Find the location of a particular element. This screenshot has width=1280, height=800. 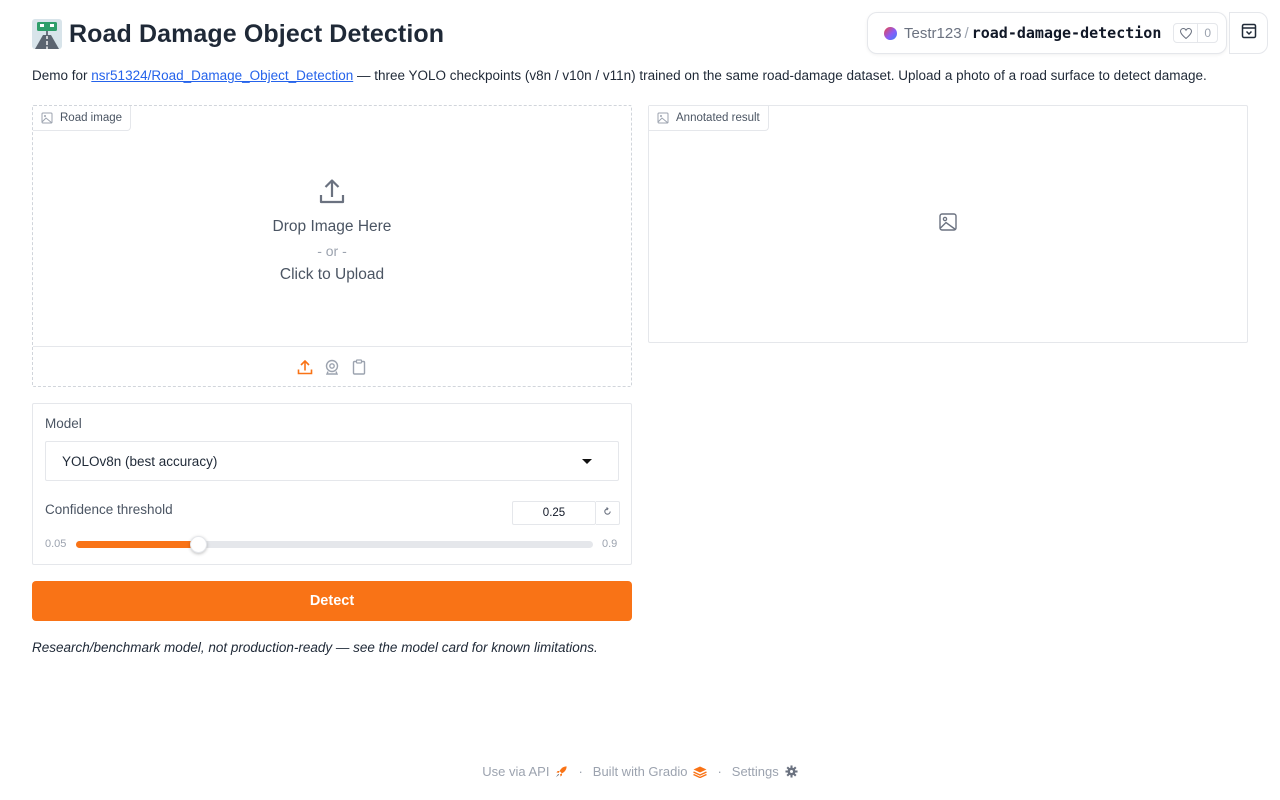

reset-icon is located at coordinates (607, 513).